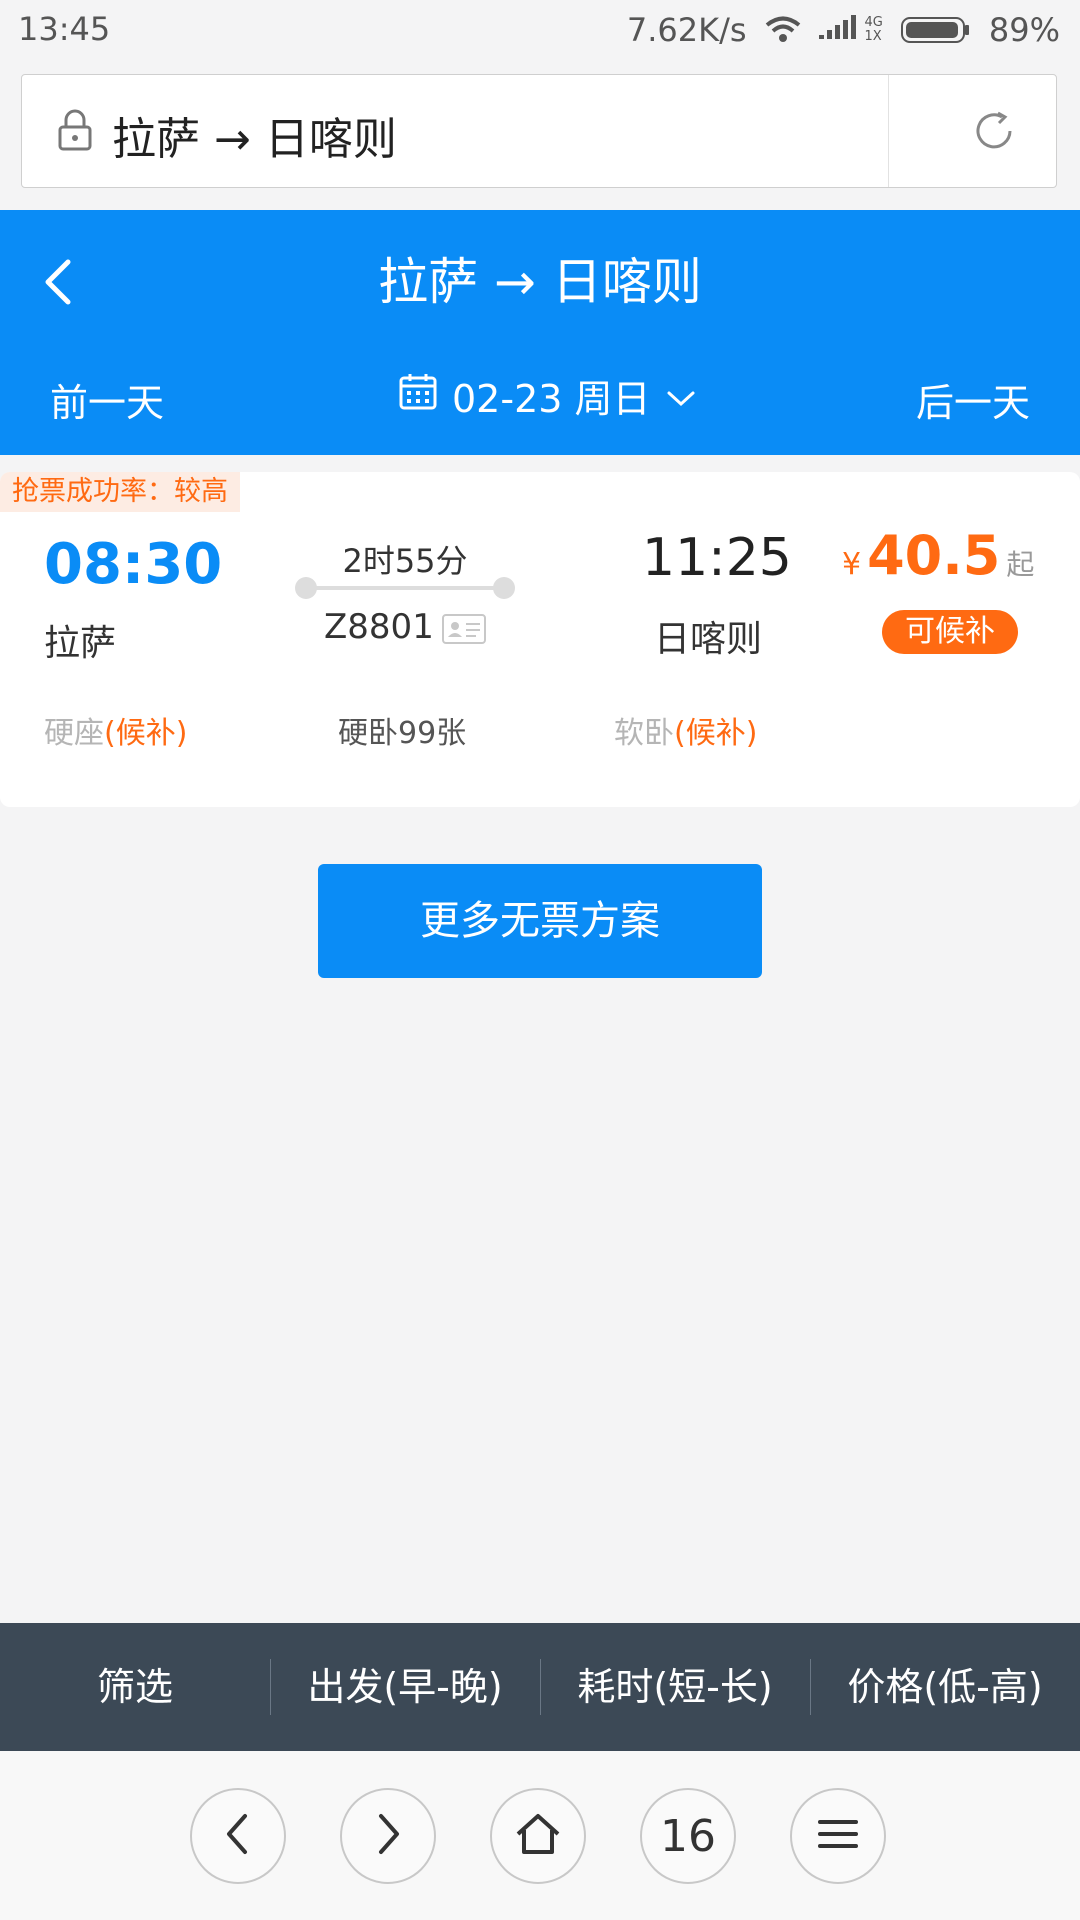  I want to click on id-card-icon, so click(464, 631).